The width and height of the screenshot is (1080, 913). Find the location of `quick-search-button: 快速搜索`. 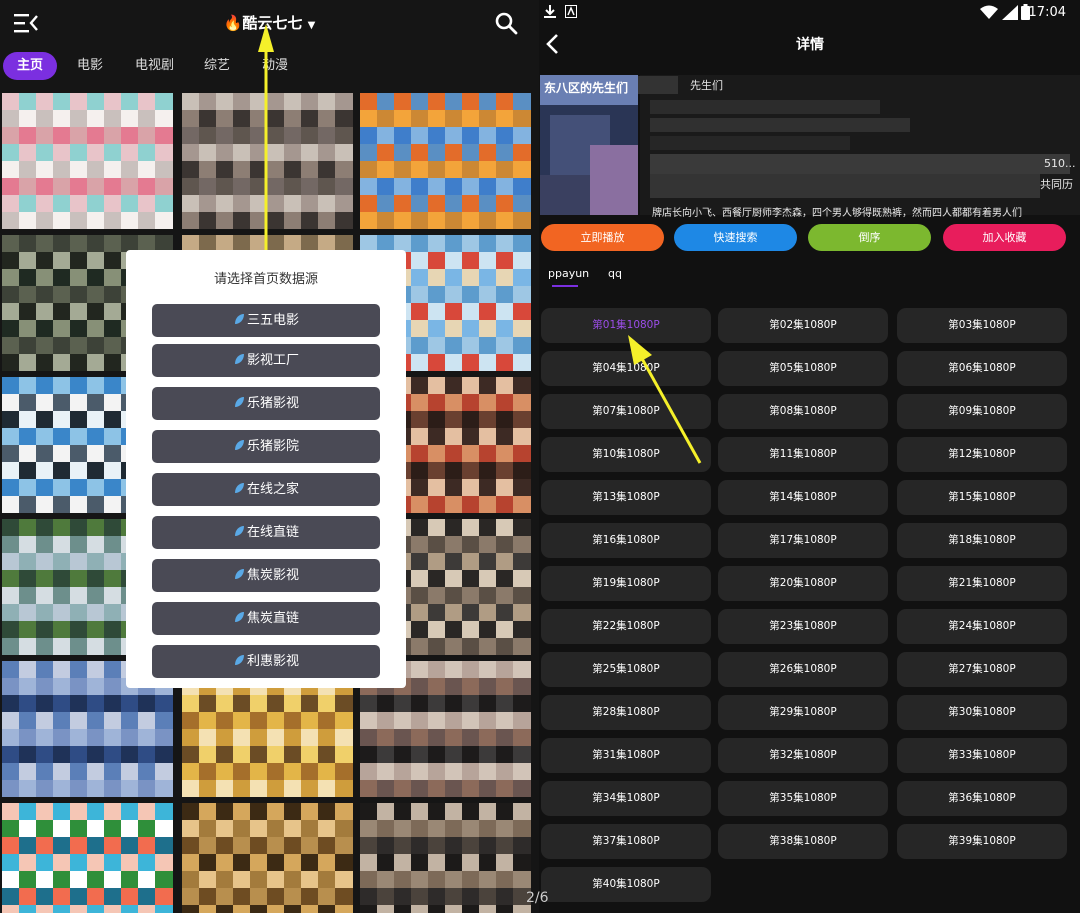

quick-search-button: 快速搜索 is located at coordinates (735, 237).